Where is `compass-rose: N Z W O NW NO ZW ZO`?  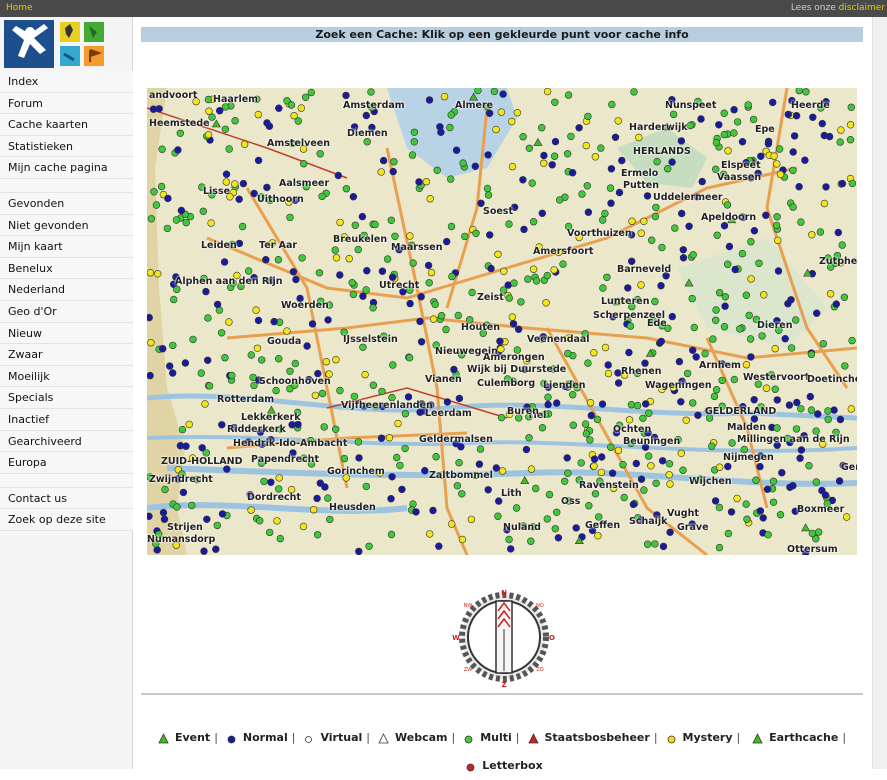 compass-rose: N Z W O NW NO ZW ZO is located at coordinates (504, 637).